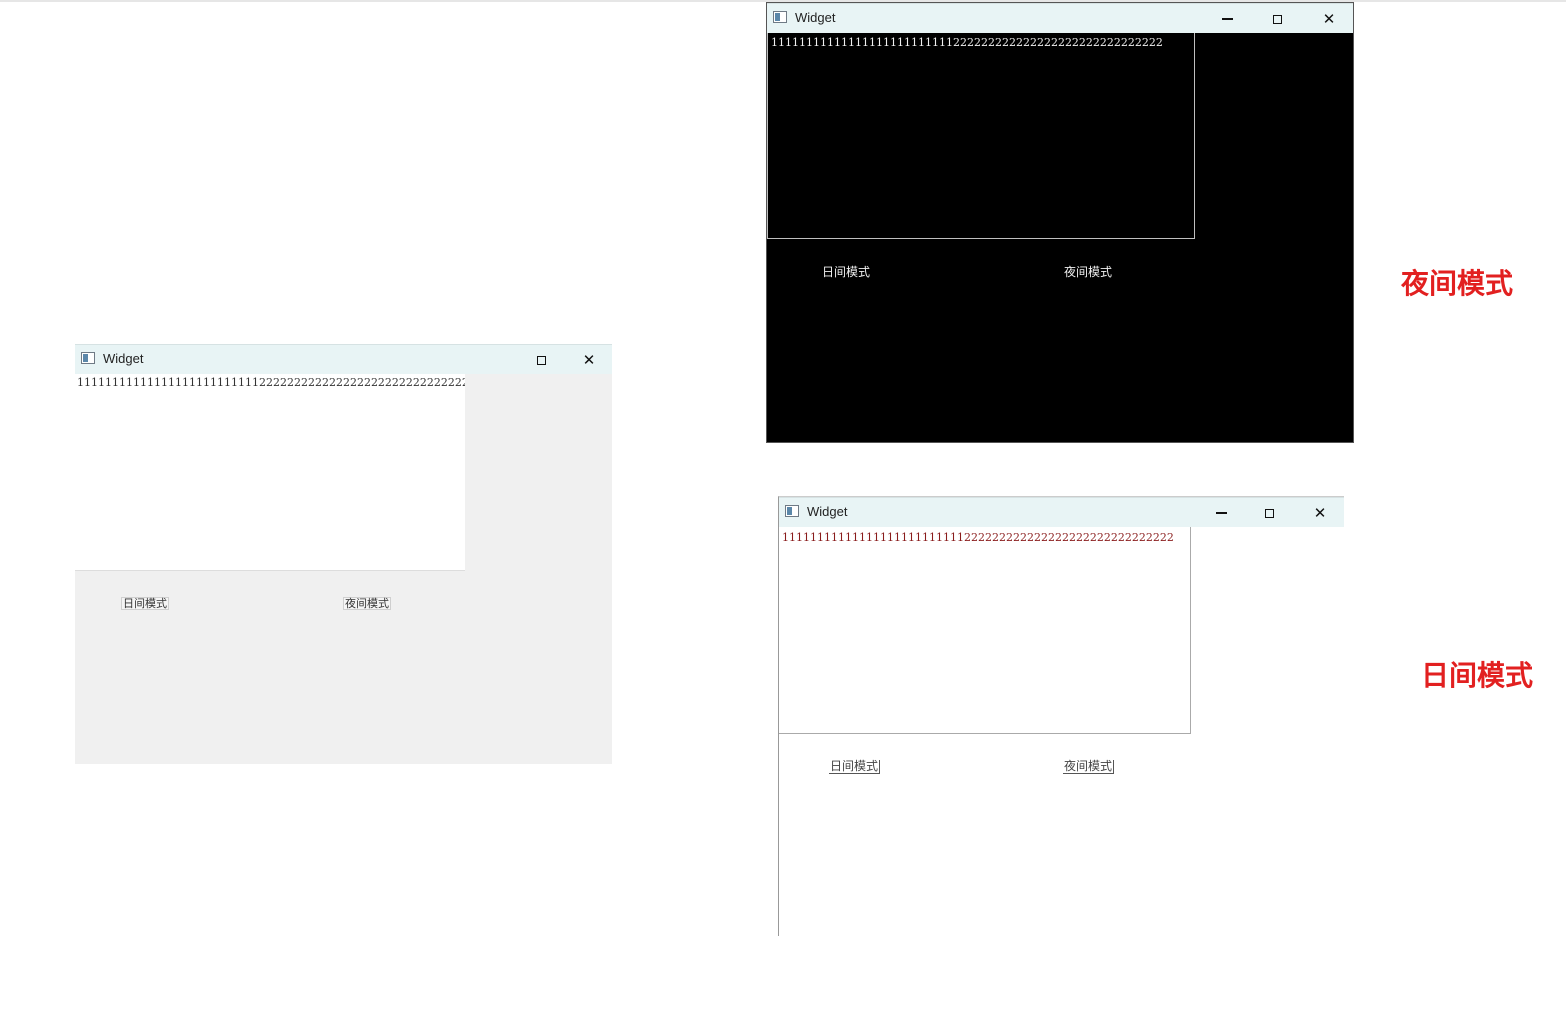 The image size is (1566, 1020). I want to click on night-mode-label: 夜间模式, so click(1457, 283).